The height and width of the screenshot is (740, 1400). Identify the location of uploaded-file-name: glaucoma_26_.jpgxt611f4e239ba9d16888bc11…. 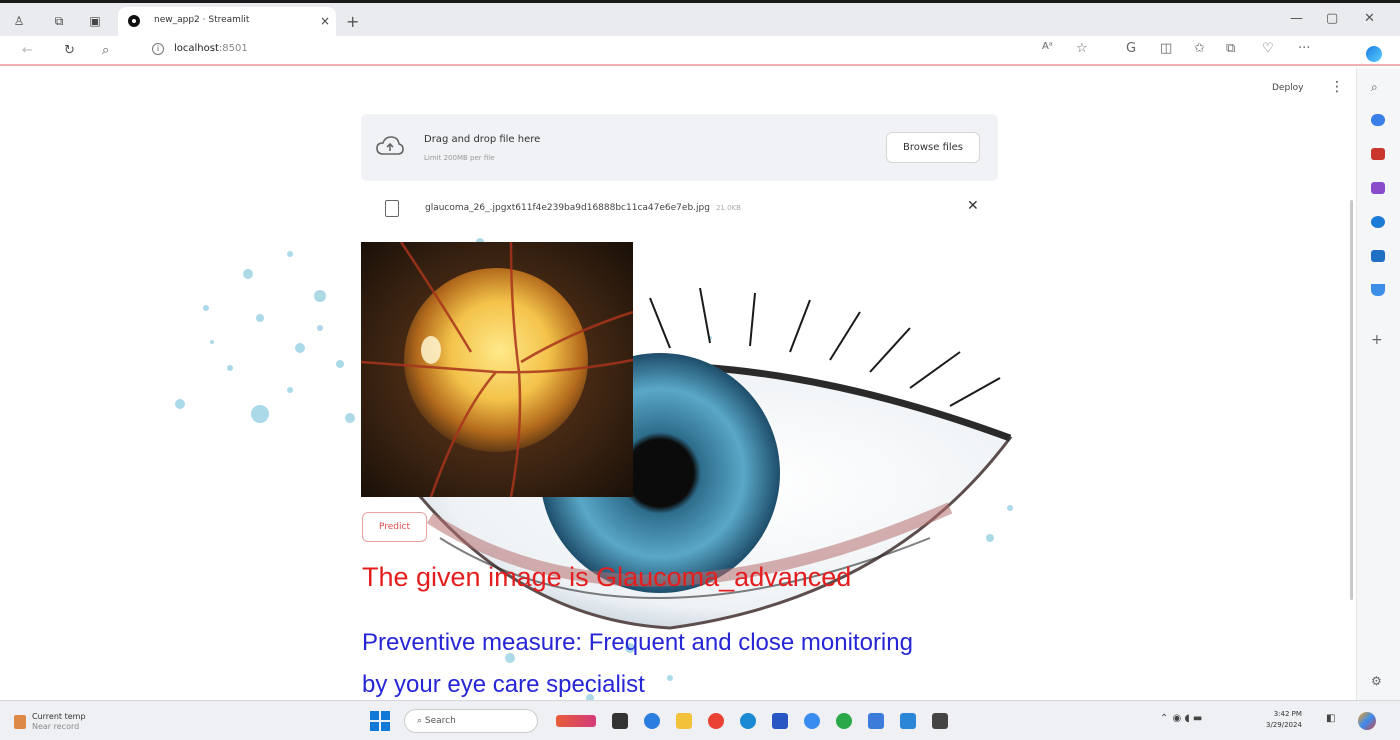
(583, 208).